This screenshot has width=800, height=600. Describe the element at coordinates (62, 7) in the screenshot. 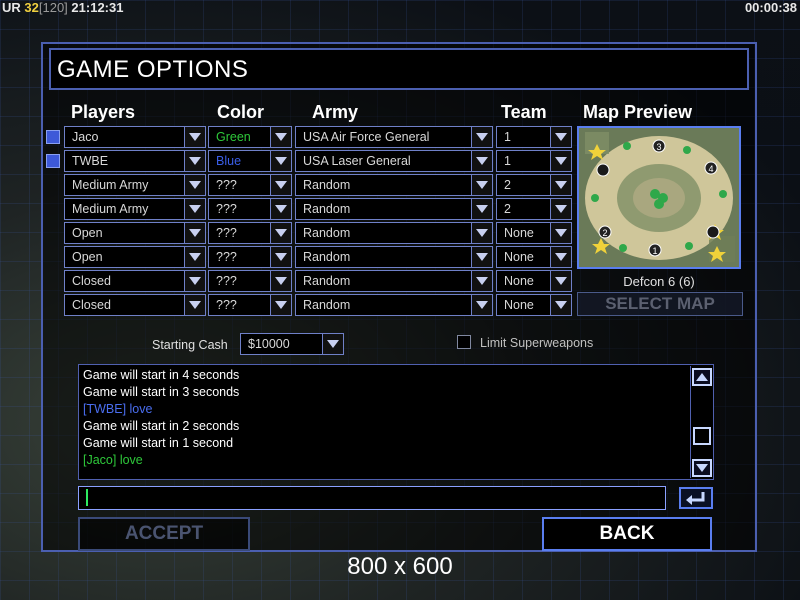

I see `hud-status: UR 32[120] 21:12:31` at that location.